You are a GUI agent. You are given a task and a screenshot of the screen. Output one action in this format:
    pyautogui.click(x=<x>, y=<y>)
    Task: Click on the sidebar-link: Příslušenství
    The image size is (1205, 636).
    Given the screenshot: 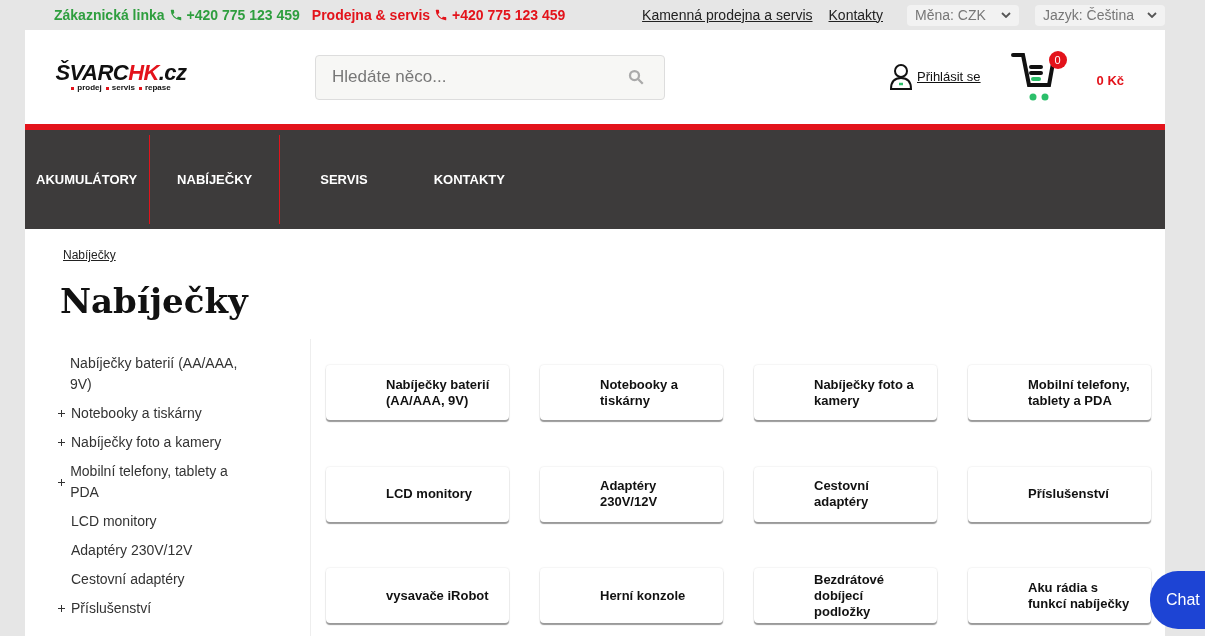 What is the action you would take?
    pyautogui.click(x=111, y=608)
    